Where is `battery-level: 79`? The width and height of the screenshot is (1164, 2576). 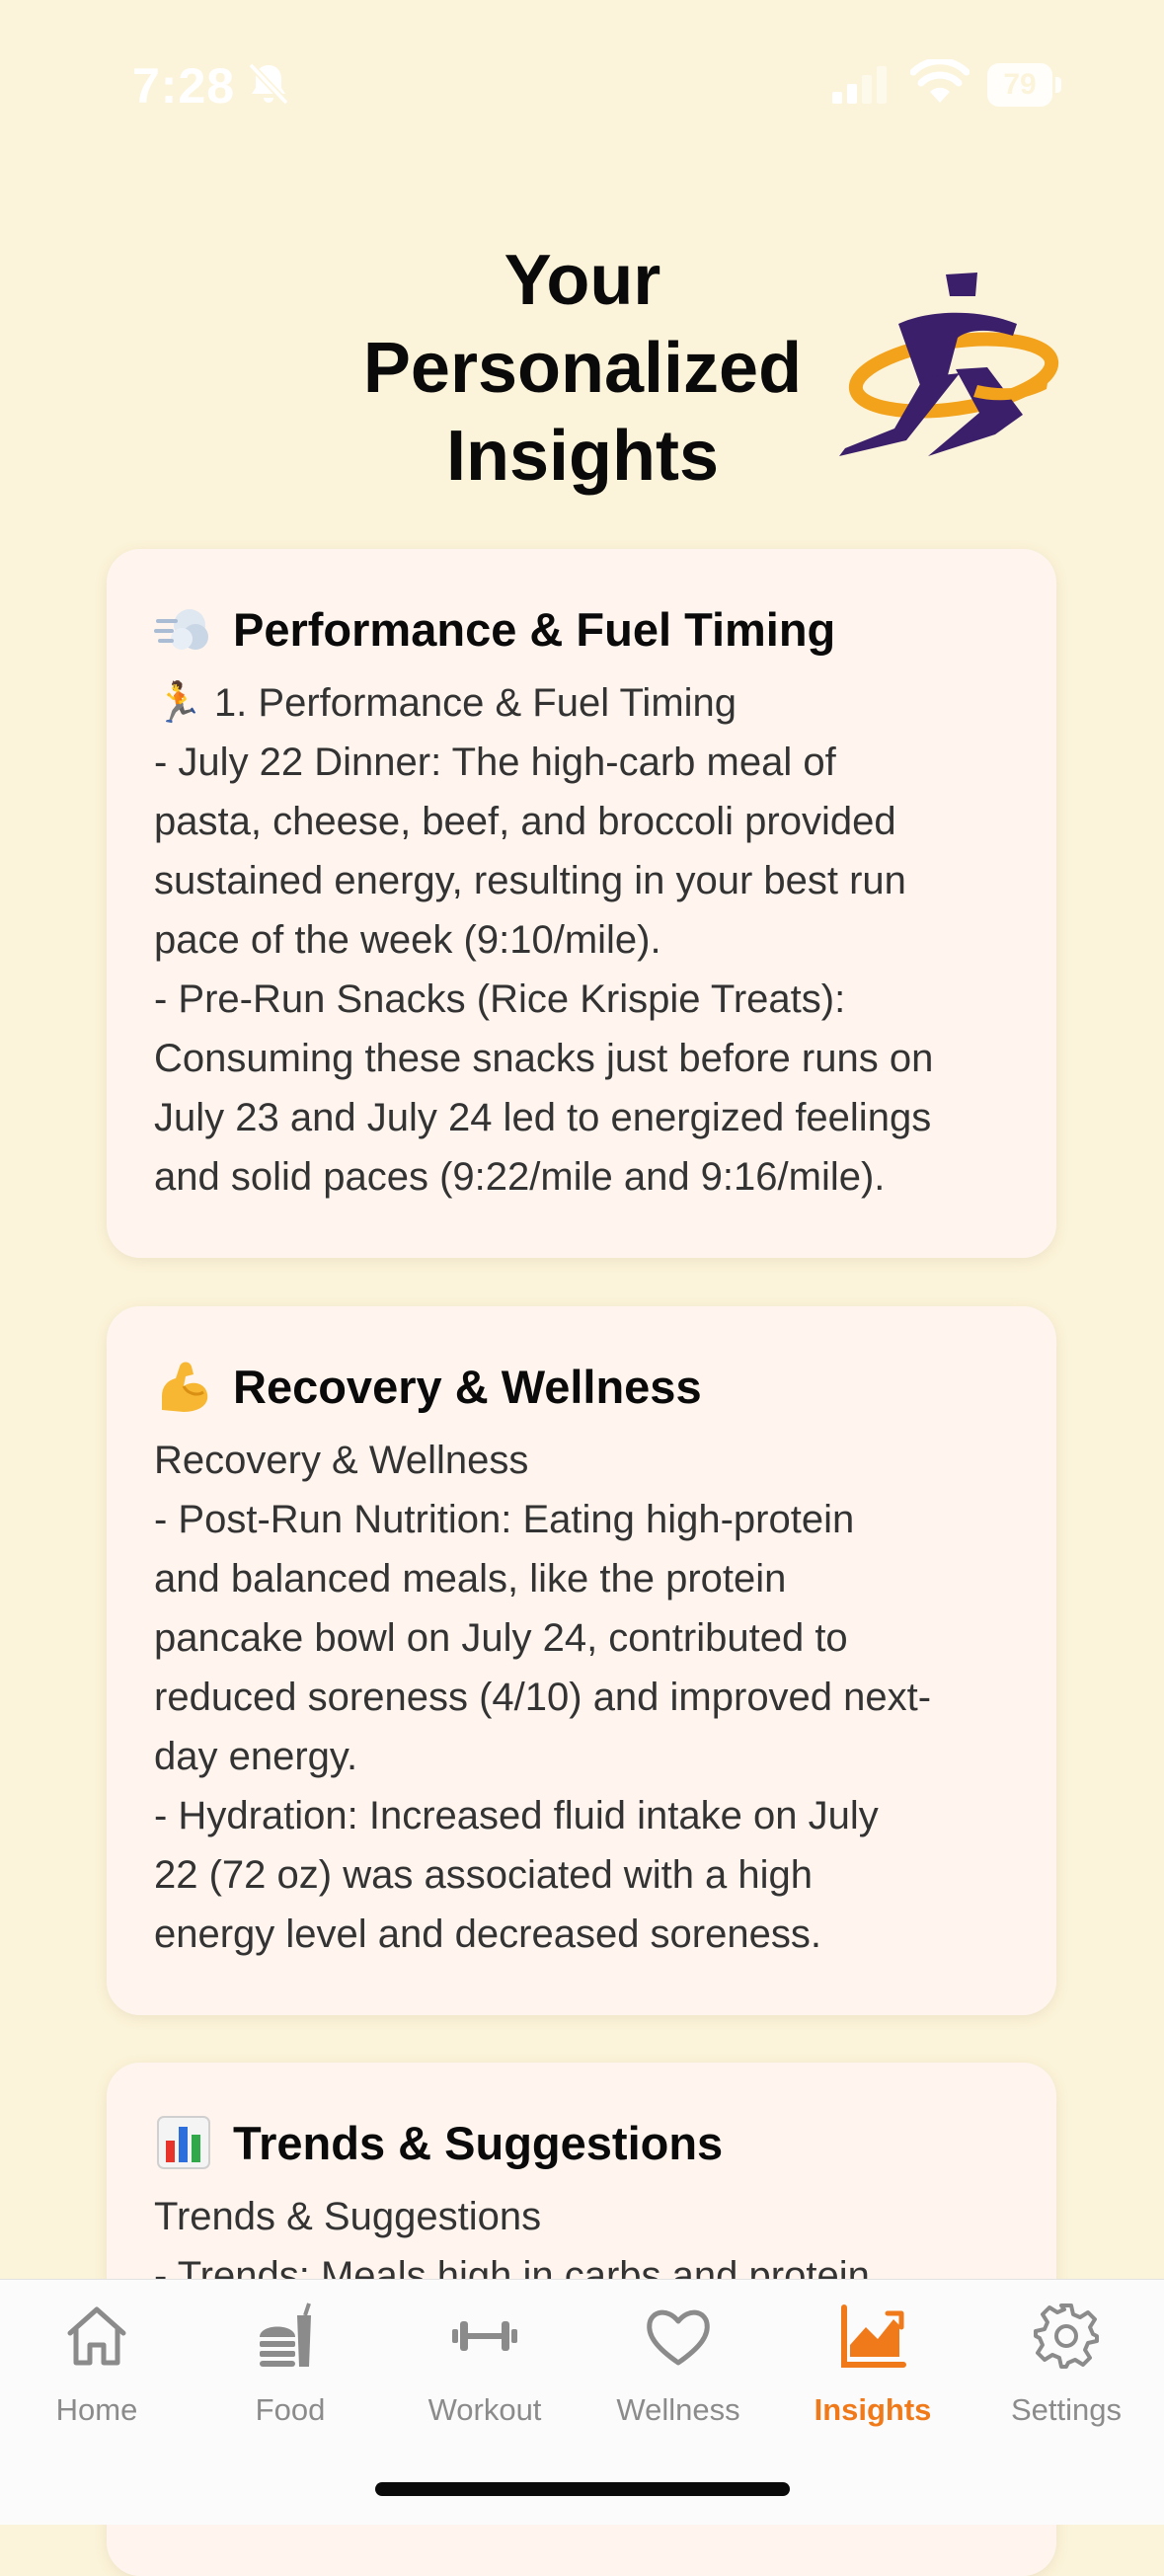
battery-level: 79 is located at coordinates (1020, 84).